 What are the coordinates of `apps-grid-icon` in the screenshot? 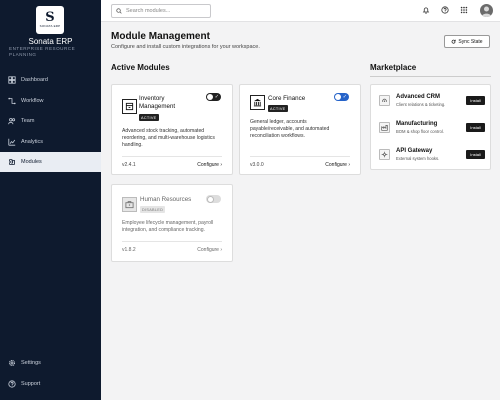 It's located at (464, 10).